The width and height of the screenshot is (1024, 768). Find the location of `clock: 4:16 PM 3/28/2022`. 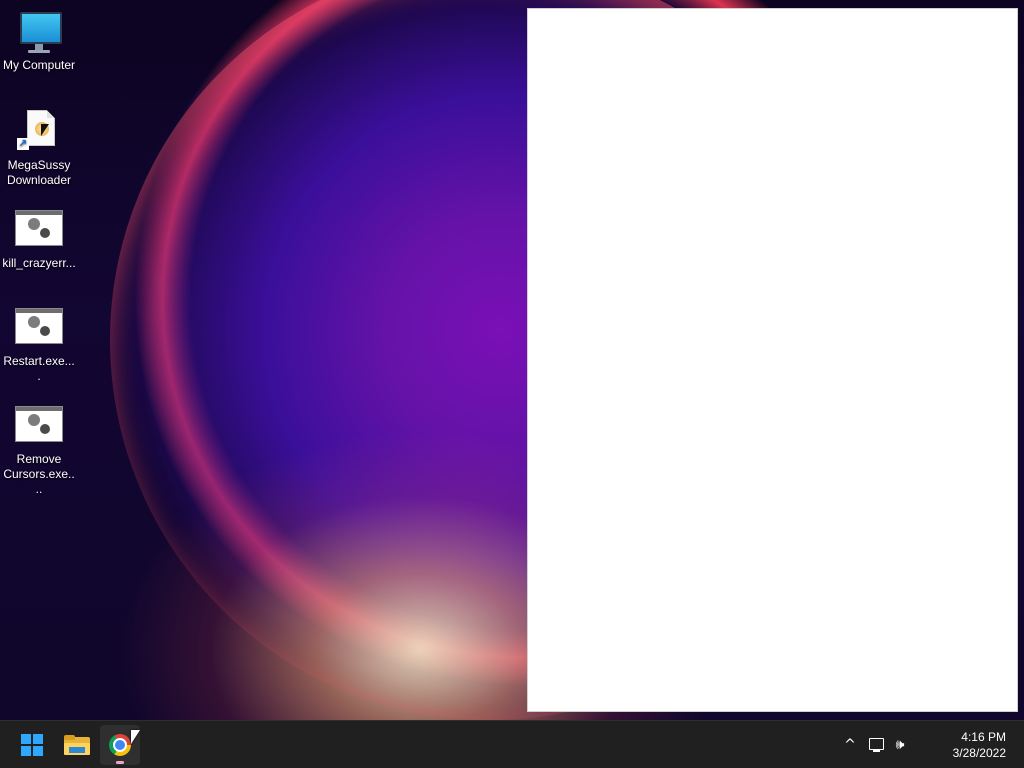

clock: 4:16 PM 3/28/2022 is located at coordinates (979, 745).